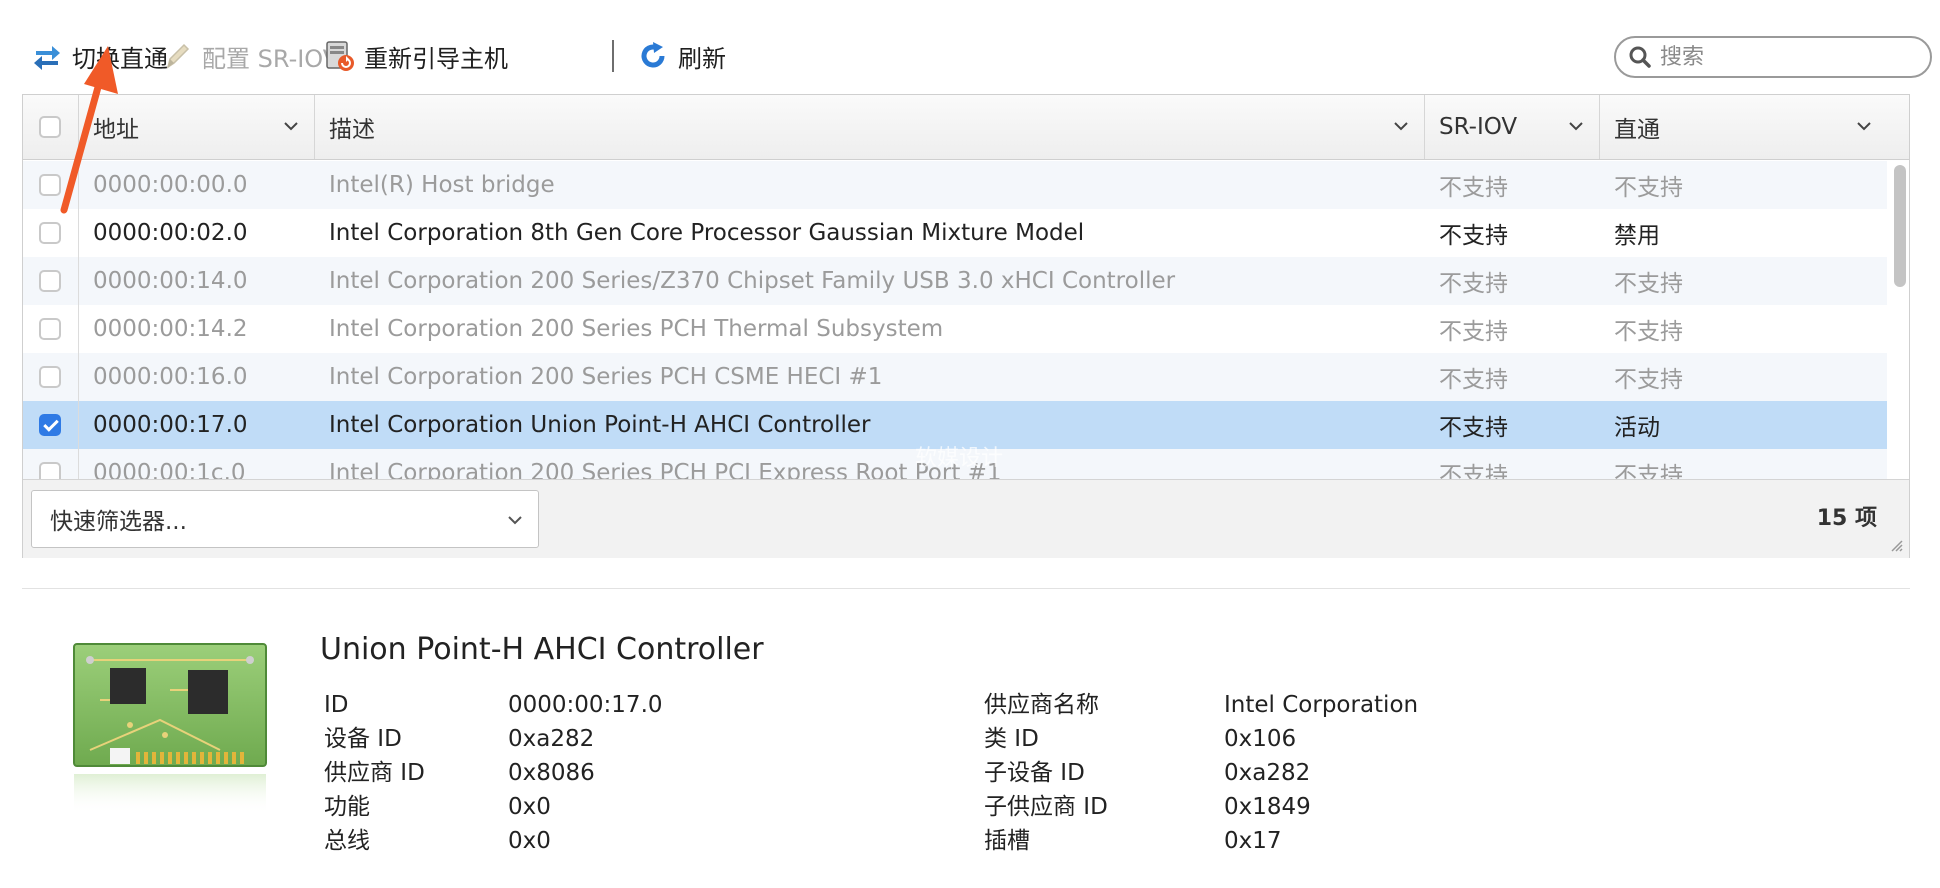 Image resolution: width=1940 pixels, height=888 pixels. What do you see at coordinates (347, 807) in the screenshot?
I see `property-key: 功能` at bounding box center [347, 807].